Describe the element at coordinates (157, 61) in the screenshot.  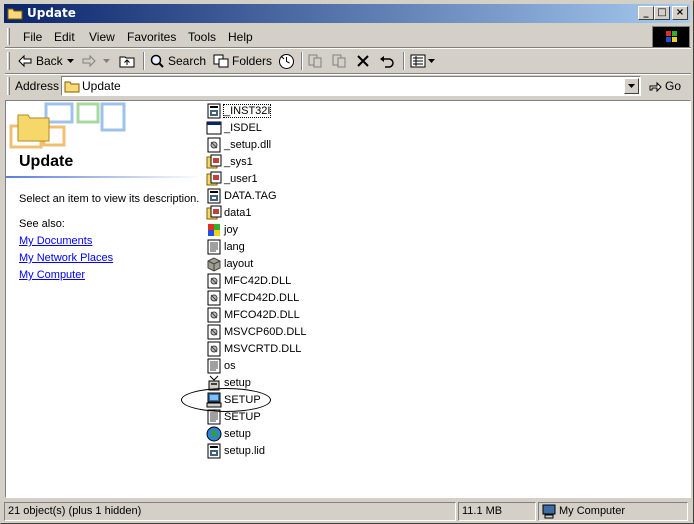
I see `search-icon` at that location.